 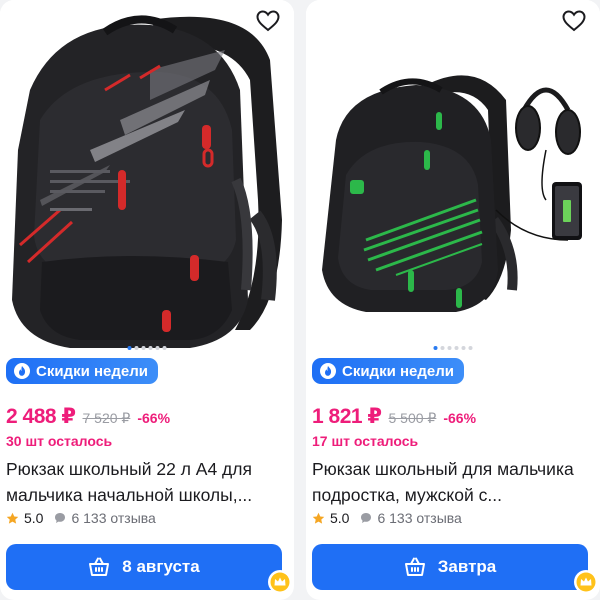 What do you see at coordinates (365, 441) in the screenshot?
I see `stock-left: 17 шт осталось` at bounding box center [365, 441].